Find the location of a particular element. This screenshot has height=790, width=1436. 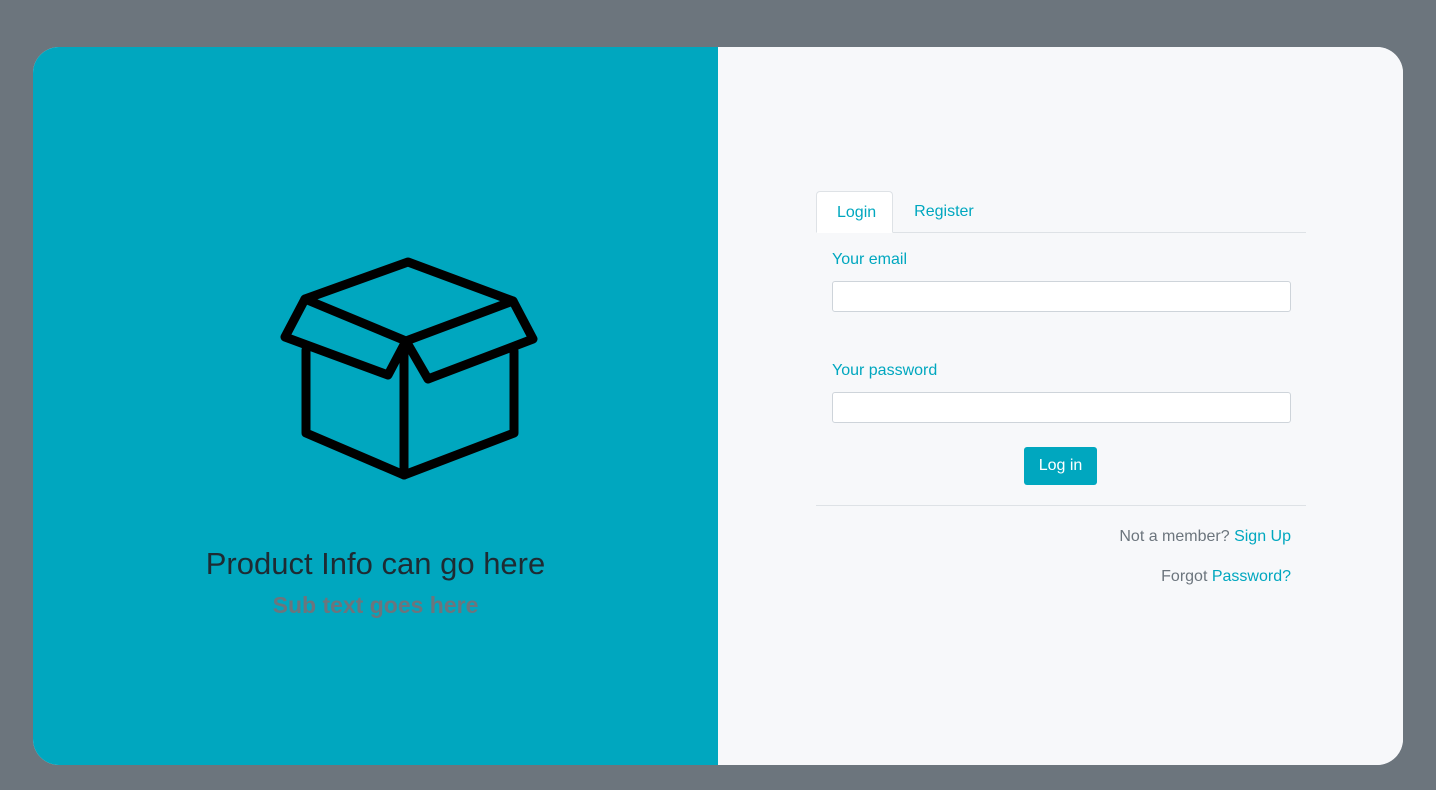

tab-register: Register is located at coordinates (941, 211).